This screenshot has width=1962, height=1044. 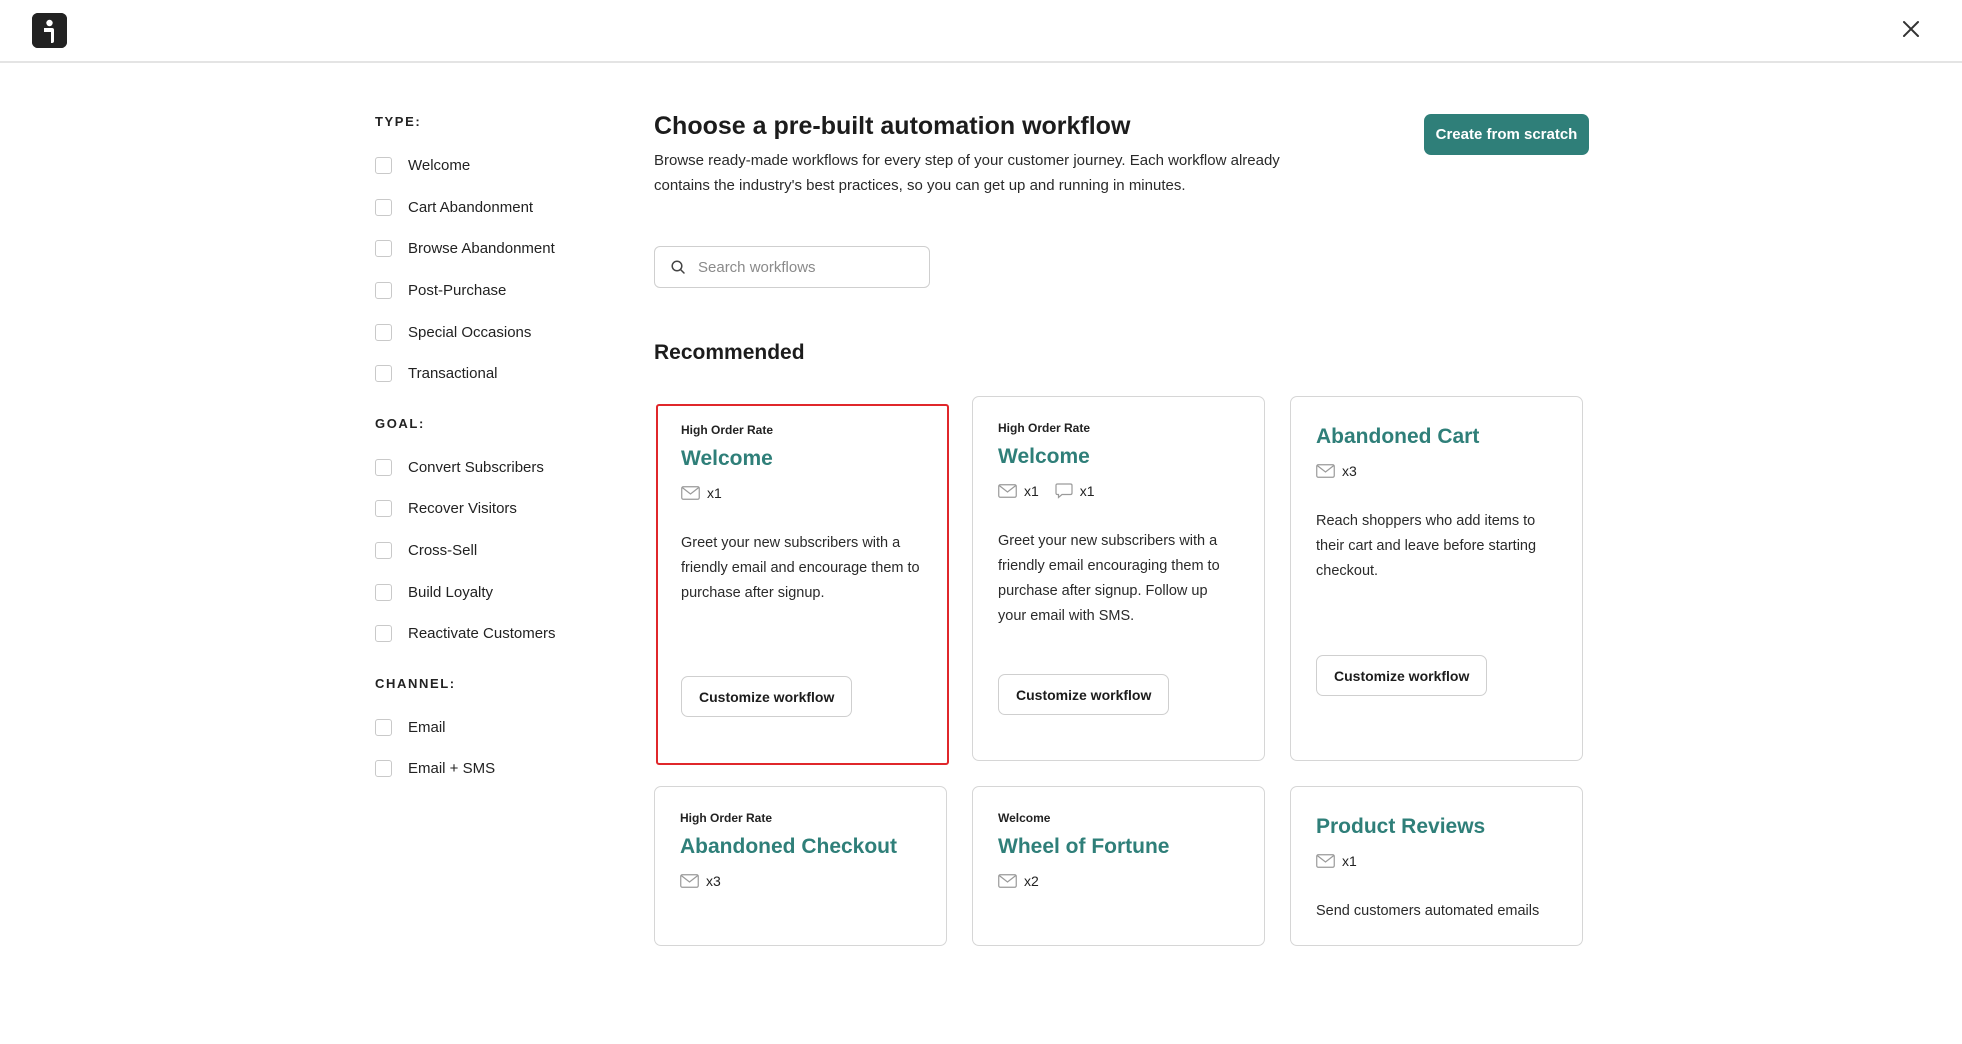 I want to click on close-icon, so click(x=1911, y=29).